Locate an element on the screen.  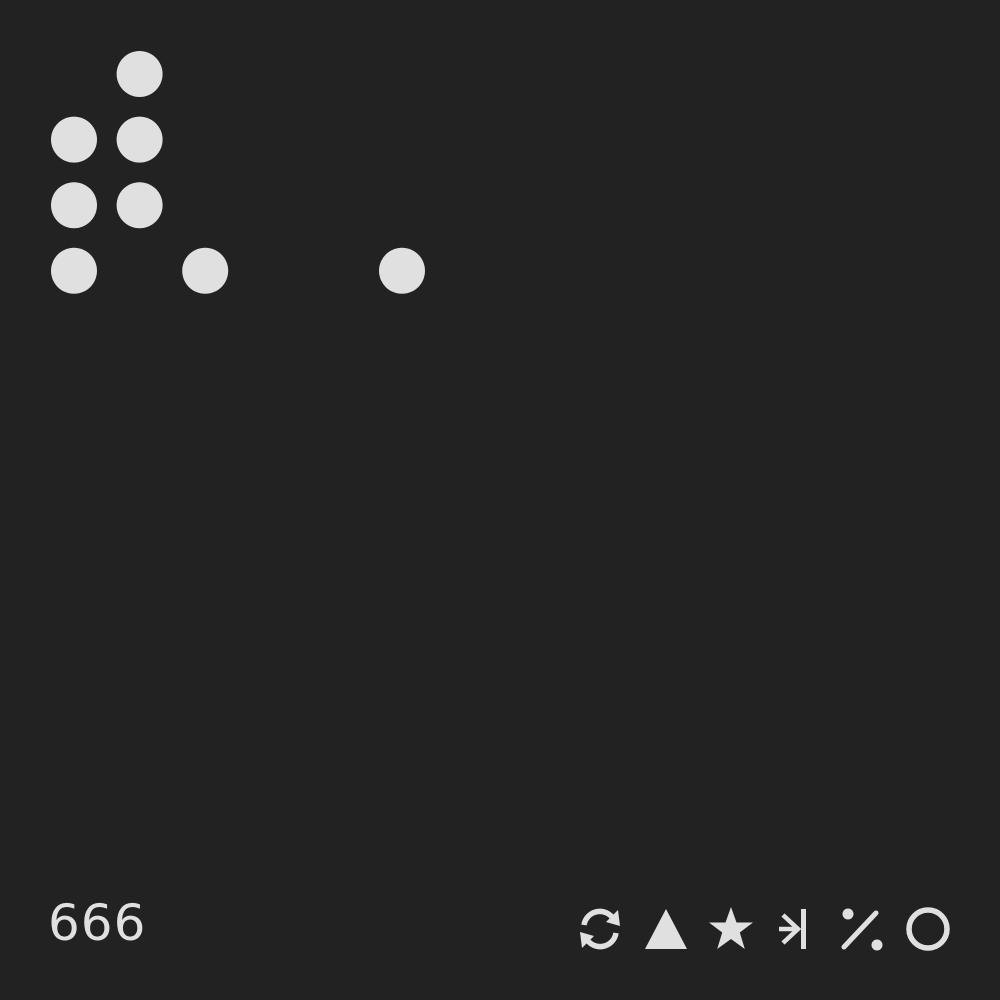
icon-row is located at coordinates (765, 929).